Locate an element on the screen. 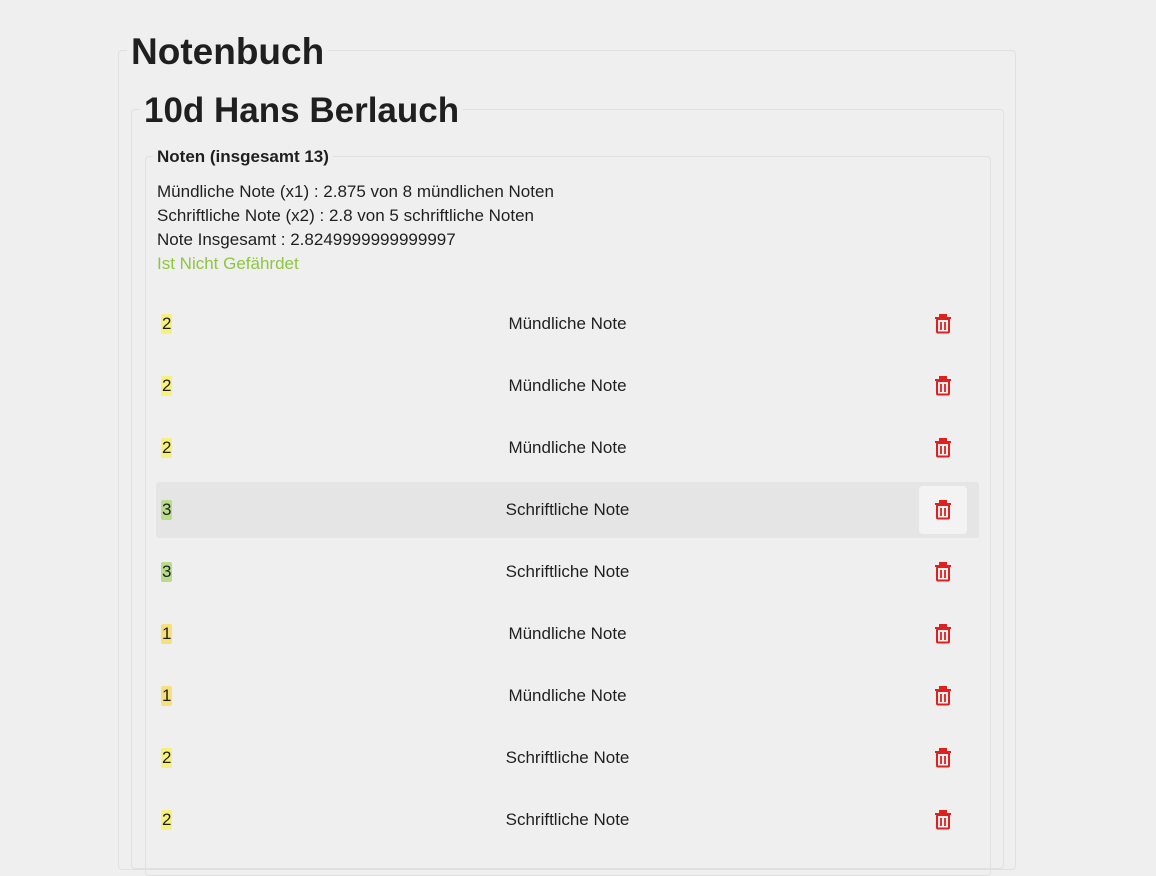 The image size is (1156, 876). page-title: Notenbuch is located at coordinates (228, 52).